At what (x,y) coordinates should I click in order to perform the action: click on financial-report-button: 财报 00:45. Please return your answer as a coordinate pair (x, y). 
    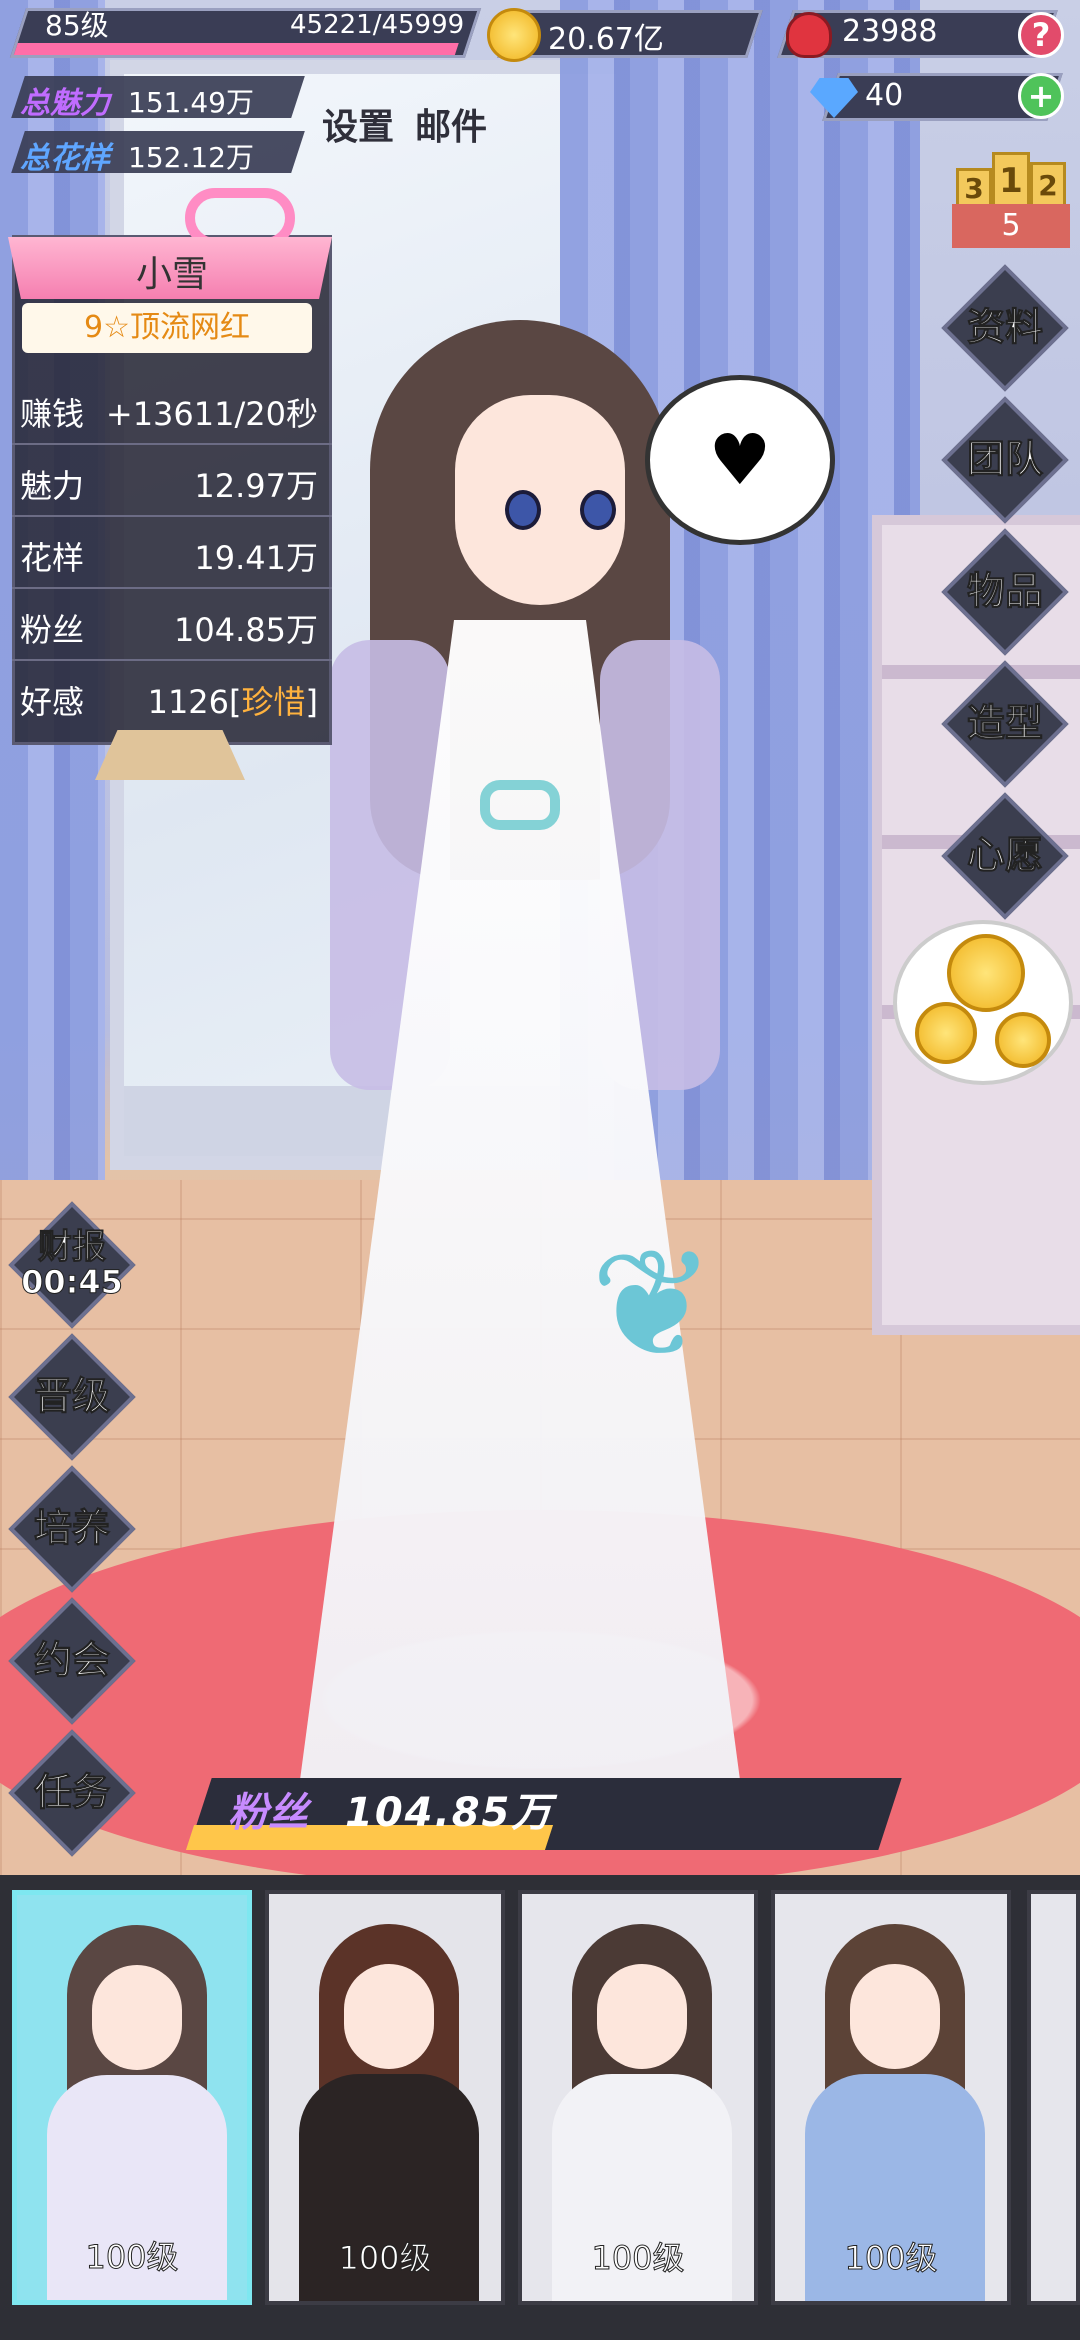
    Looking at the image, I should click on (72, 1265).